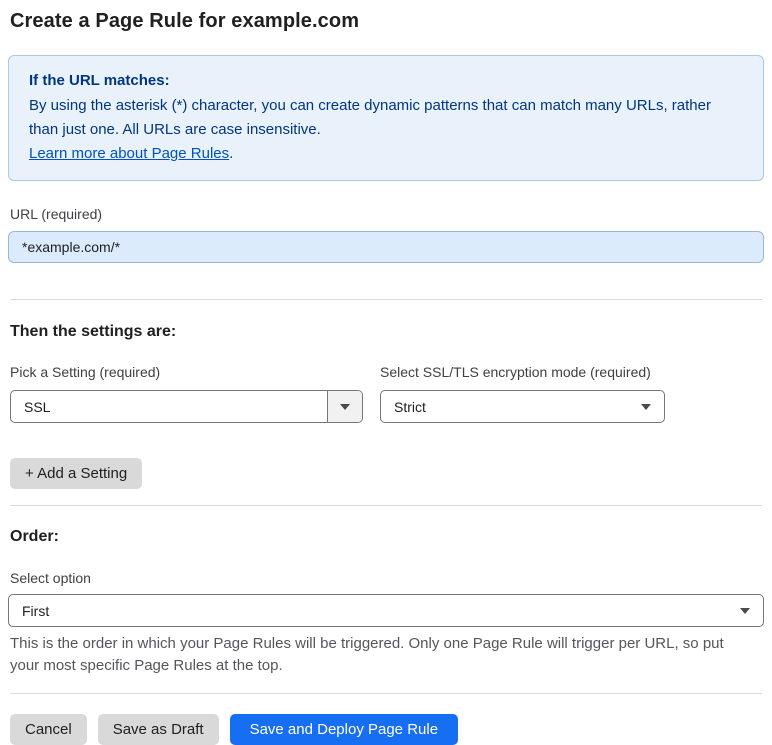  I want to click on learn-more-link: Learn more about Page Rules, so click(129, 153).